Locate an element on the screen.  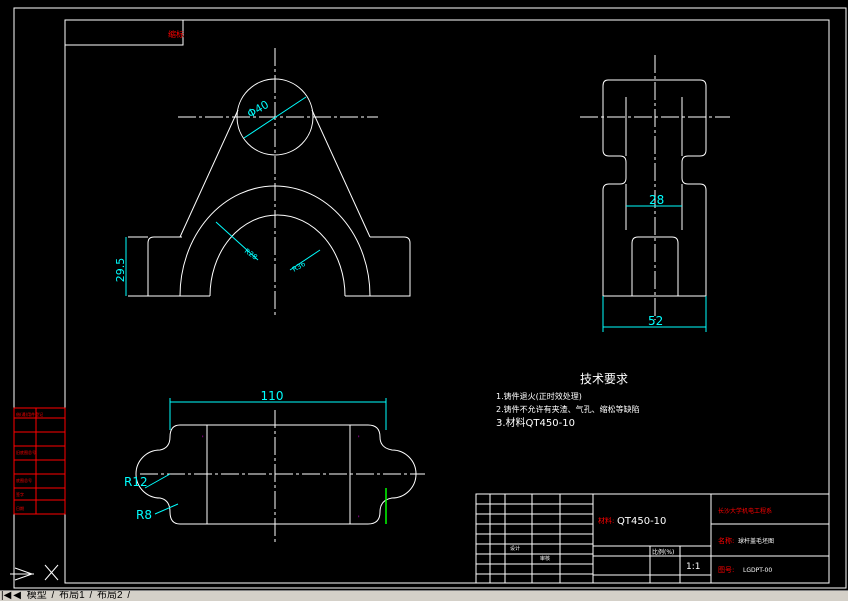
designer-label: 设计 is located at coordinates (515, 548).